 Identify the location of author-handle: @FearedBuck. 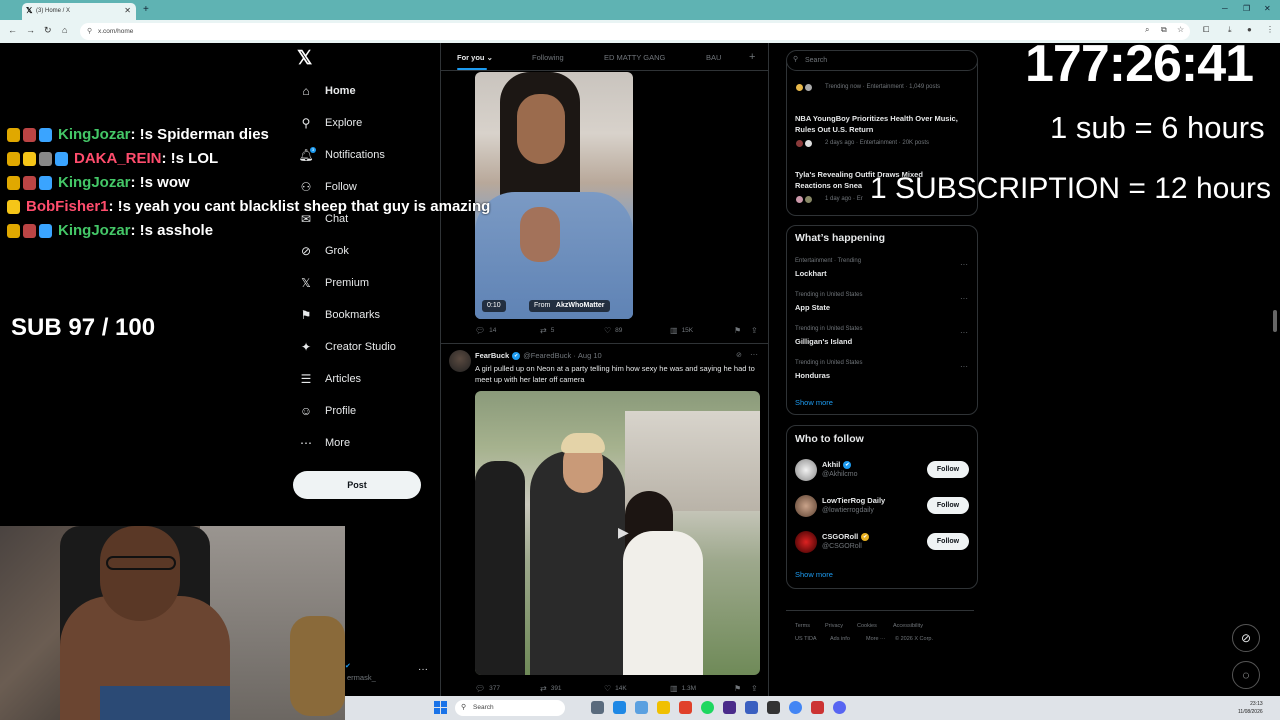
(547, 355).